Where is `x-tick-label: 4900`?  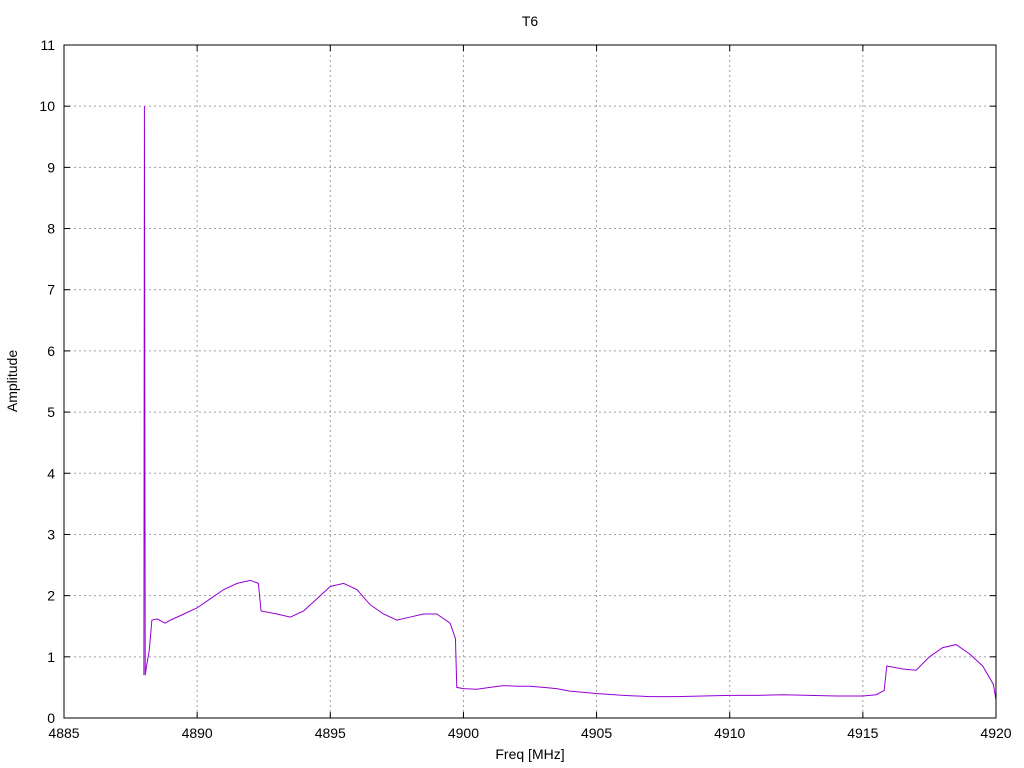 x-tick-label: 4900 is located at coordinates (463, 733).